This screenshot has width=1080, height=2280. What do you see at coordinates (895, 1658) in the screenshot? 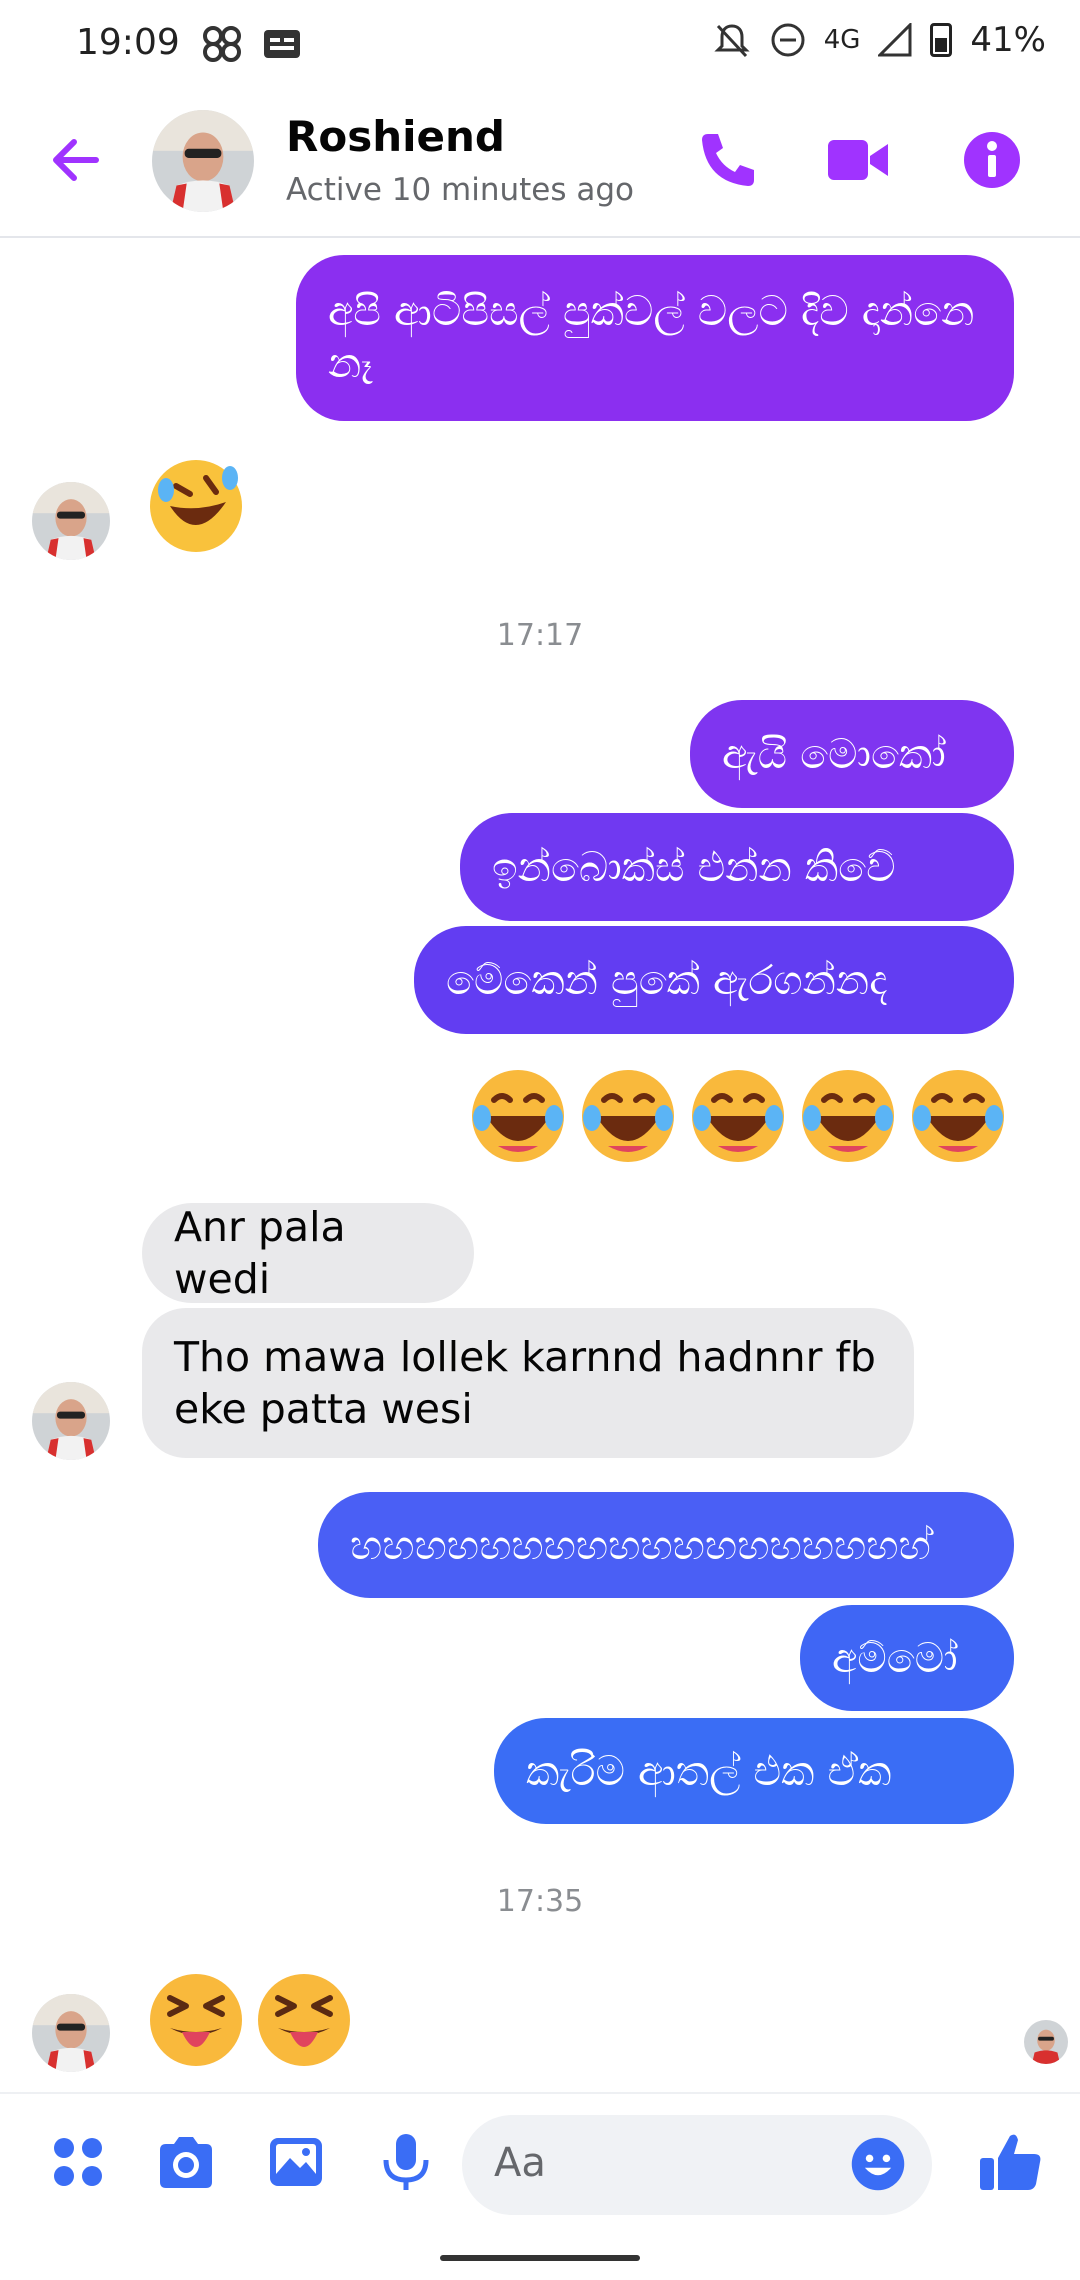
I see `message-text: අම්මෝ` at bounding box center [895, 1658].